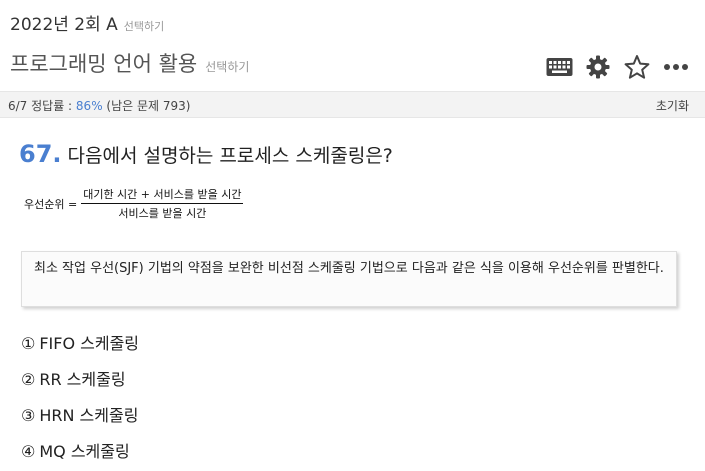 This screenshot has width=705, height=471. I want to click on exam-title: 2022년 2회 A 선택하기, so click(87, 22).